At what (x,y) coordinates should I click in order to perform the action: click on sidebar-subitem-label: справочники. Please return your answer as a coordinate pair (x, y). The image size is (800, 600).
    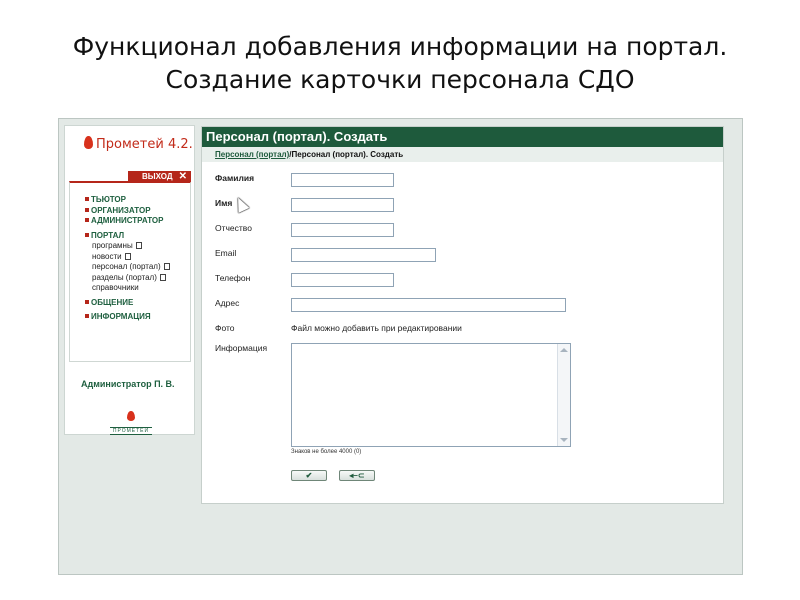
    Looking at the image, I should click on (115, 287).